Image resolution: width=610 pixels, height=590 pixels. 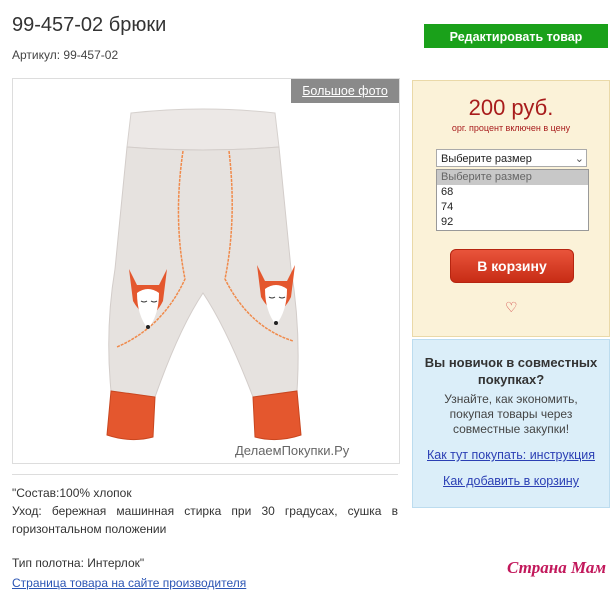 I want to click on edit-product-button: Редактировать товар, so click(x=516, y=36).